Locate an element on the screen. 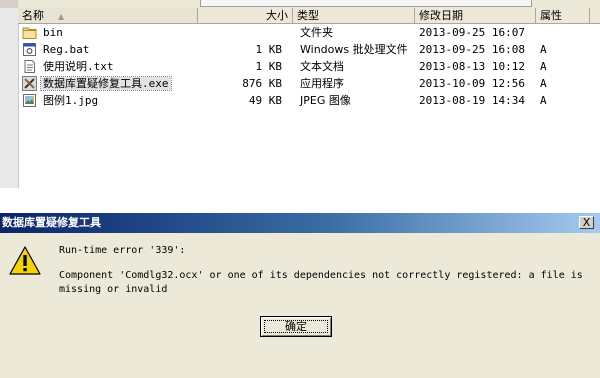 The image size is (600, 378). column-attr-label: 属性 is located at coordinates (551, 15).